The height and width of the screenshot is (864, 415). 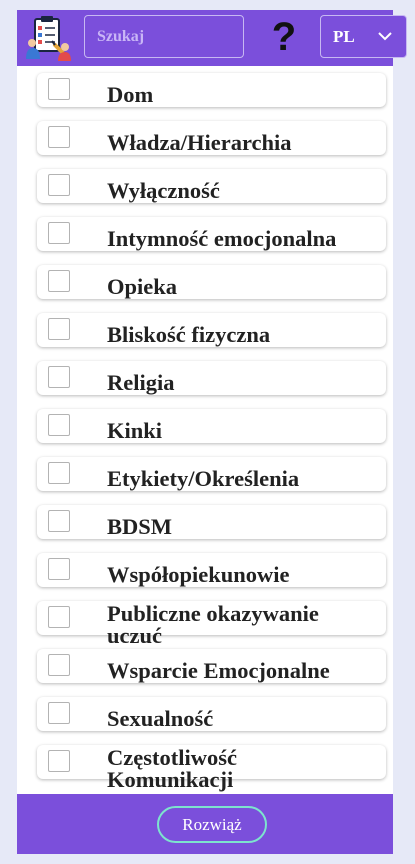 What do you see at coordinates (142, 286) in the screenshot?
I see `item-label: Opieka` at bounding box center [142, 286].